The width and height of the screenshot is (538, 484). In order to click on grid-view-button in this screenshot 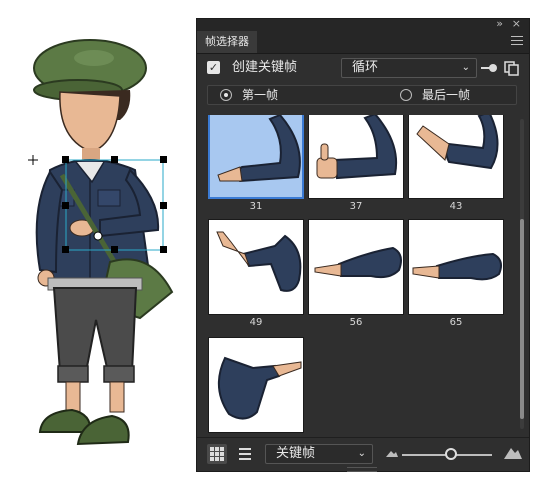, I will do `click(217, 454)`.